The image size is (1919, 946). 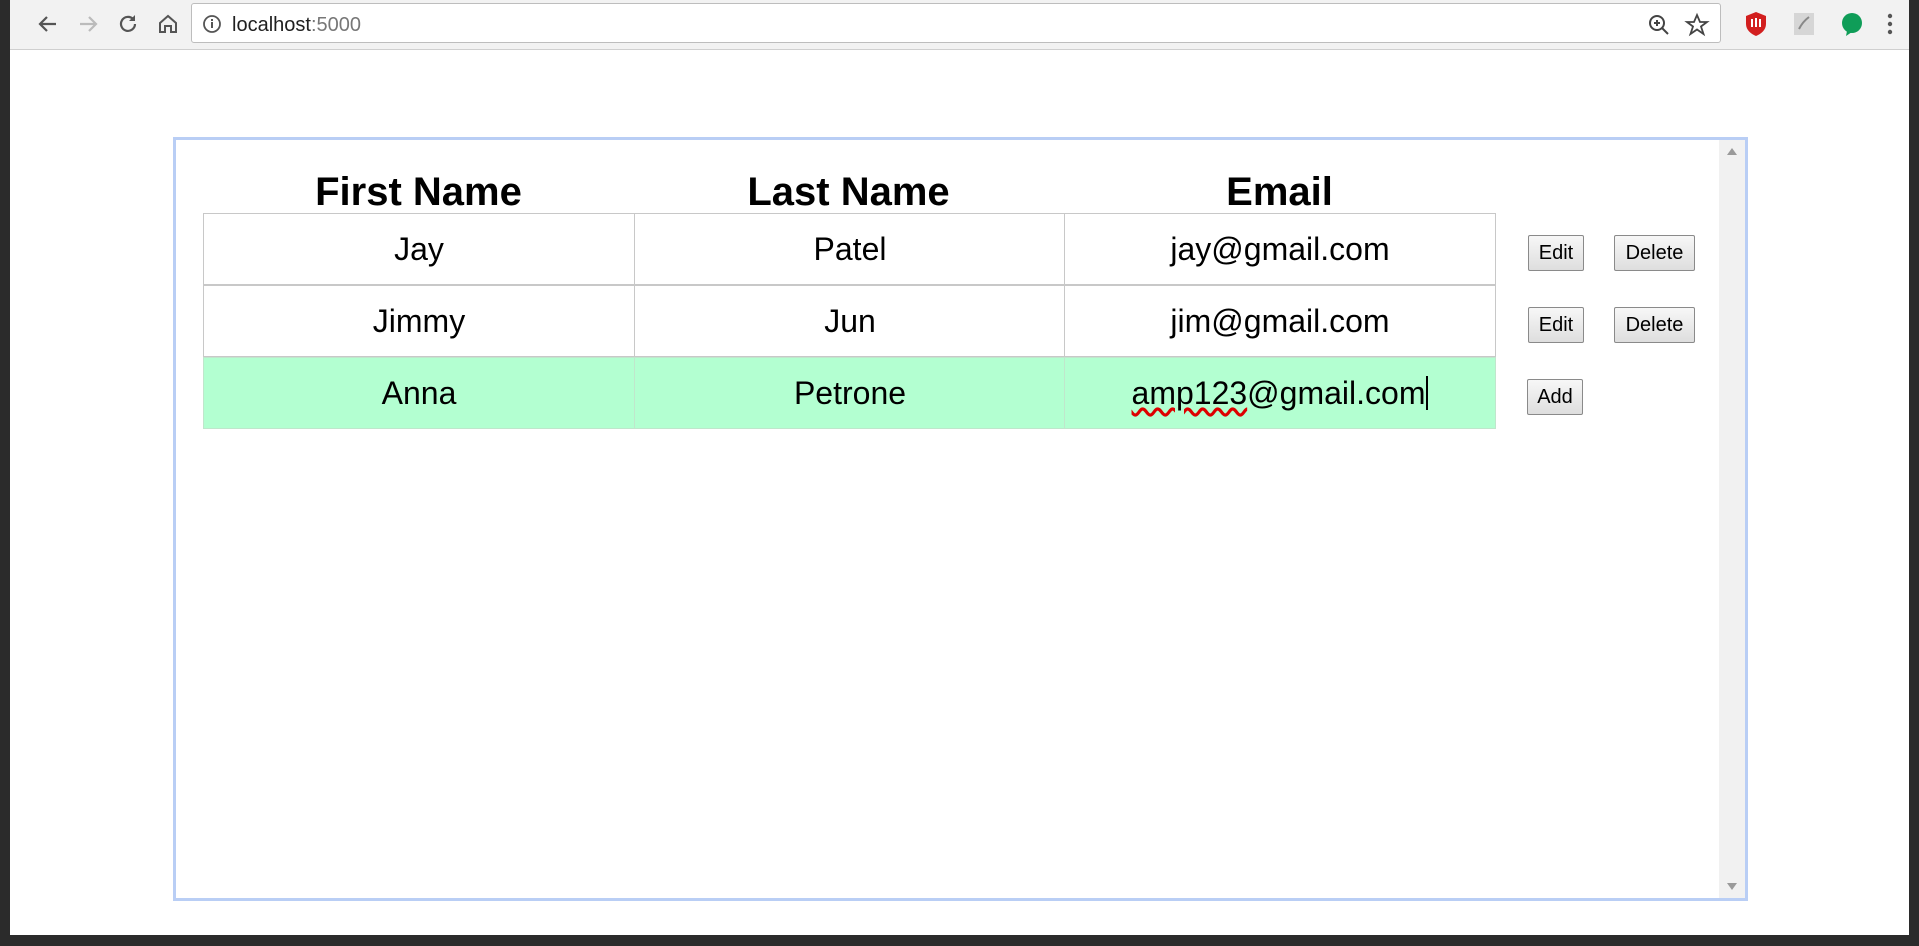 I want to click on cell-last-name: Jun, so click(x=850, y=321).